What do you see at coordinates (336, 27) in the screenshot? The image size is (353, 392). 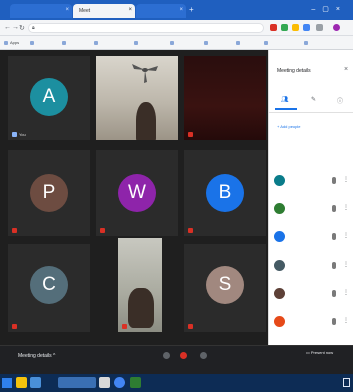 I see `profile-avatar` at bounding box center [336, 27].